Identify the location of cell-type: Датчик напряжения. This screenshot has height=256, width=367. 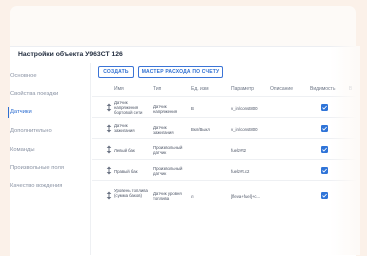
(165, 109).